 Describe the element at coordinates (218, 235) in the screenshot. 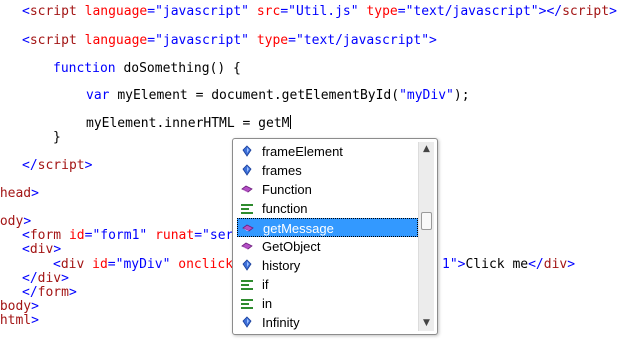

I see `token: "ser` at that location.